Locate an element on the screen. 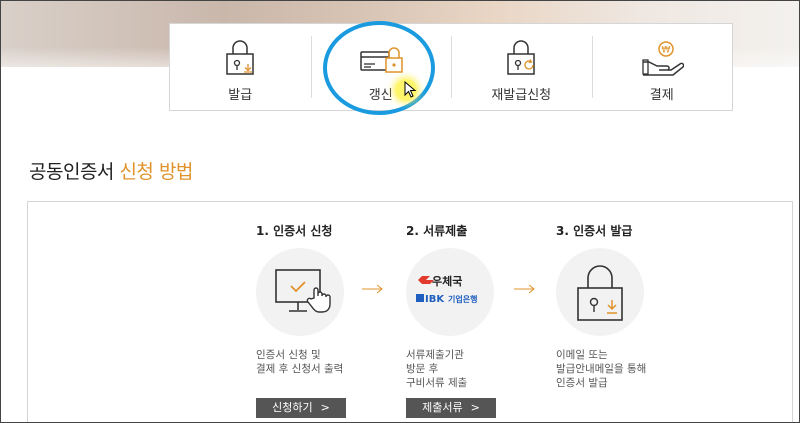 This screenshot has width=800, height=423. desc-line: 결제 후 신청서 출력 is located at coordinates (300, 369).